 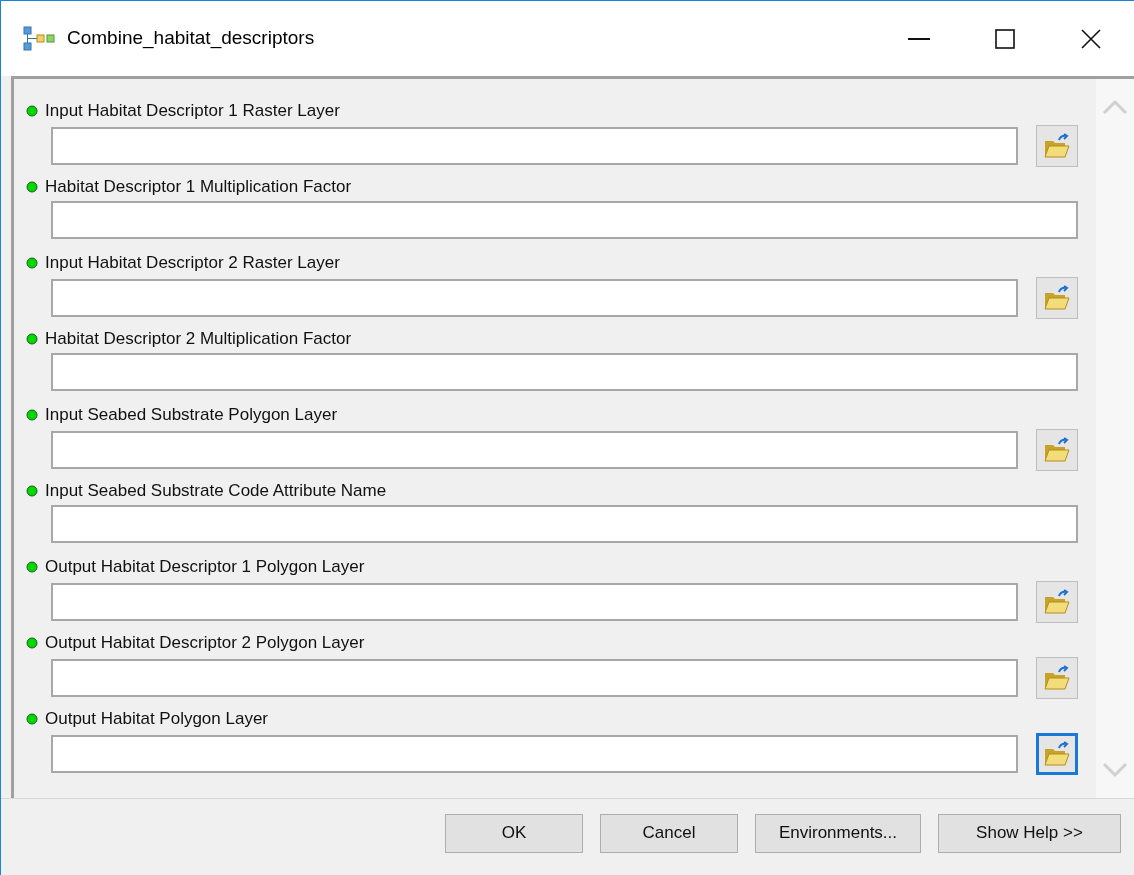 What do you see at coordinates (1091, 38) in the screenshot?
I see `close-icon` at bounding box center [1091, 38].